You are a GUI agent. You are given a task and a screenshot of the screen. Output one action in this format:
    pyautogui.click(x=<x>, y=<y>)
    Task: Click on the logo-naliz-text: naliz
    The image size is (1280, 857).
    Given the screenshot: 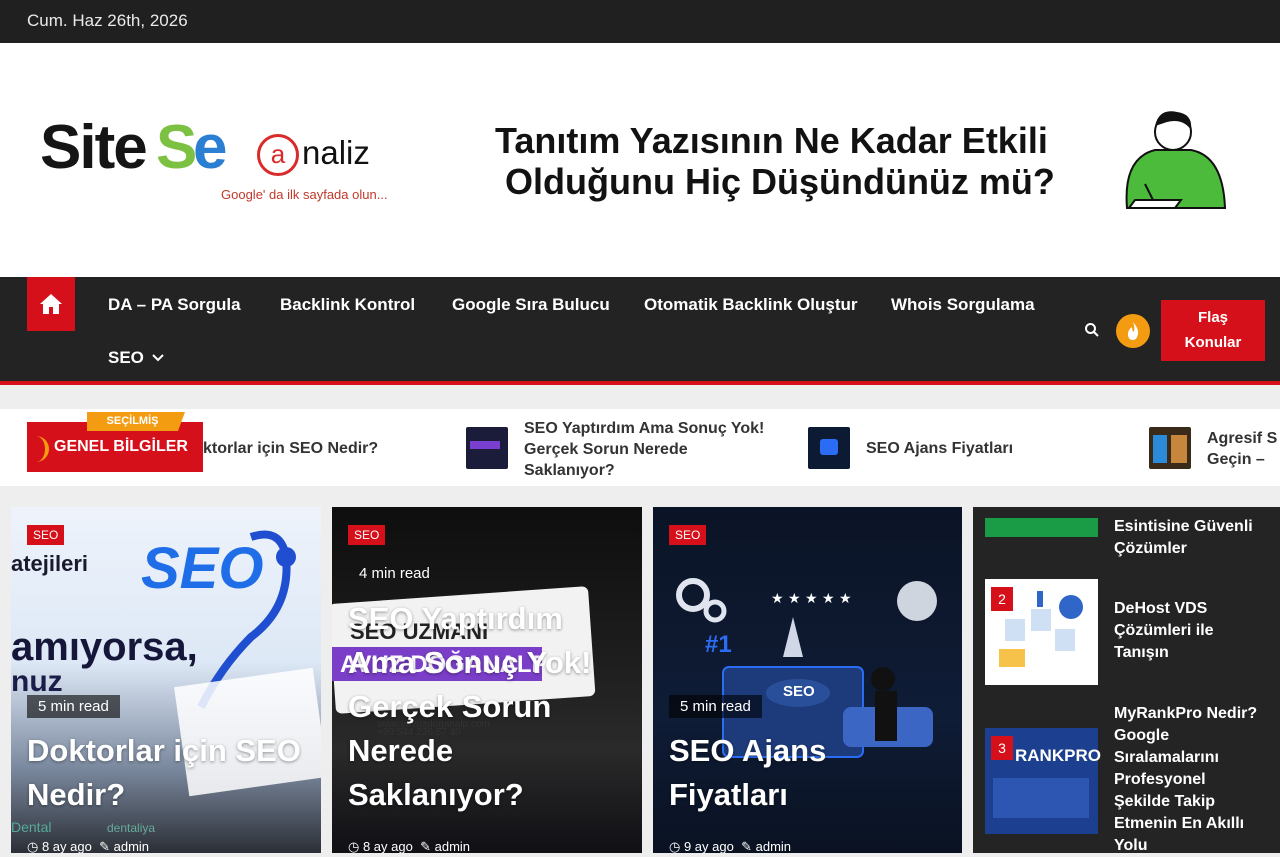 What is the action you would take?
    pyautogui.click(x=336, y=152)
    